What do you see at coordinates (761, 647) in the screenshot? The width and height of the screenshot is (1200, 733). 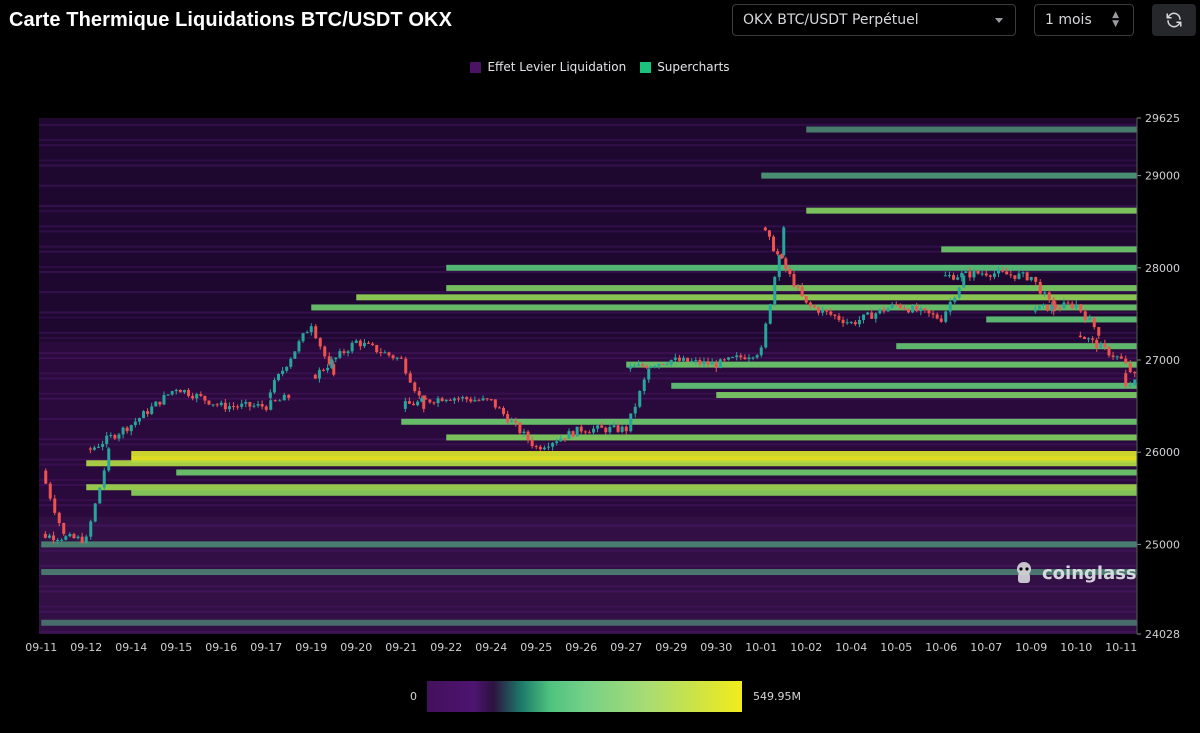 I see `x-tick-label: 10-01` at bounding box center [761, 647].